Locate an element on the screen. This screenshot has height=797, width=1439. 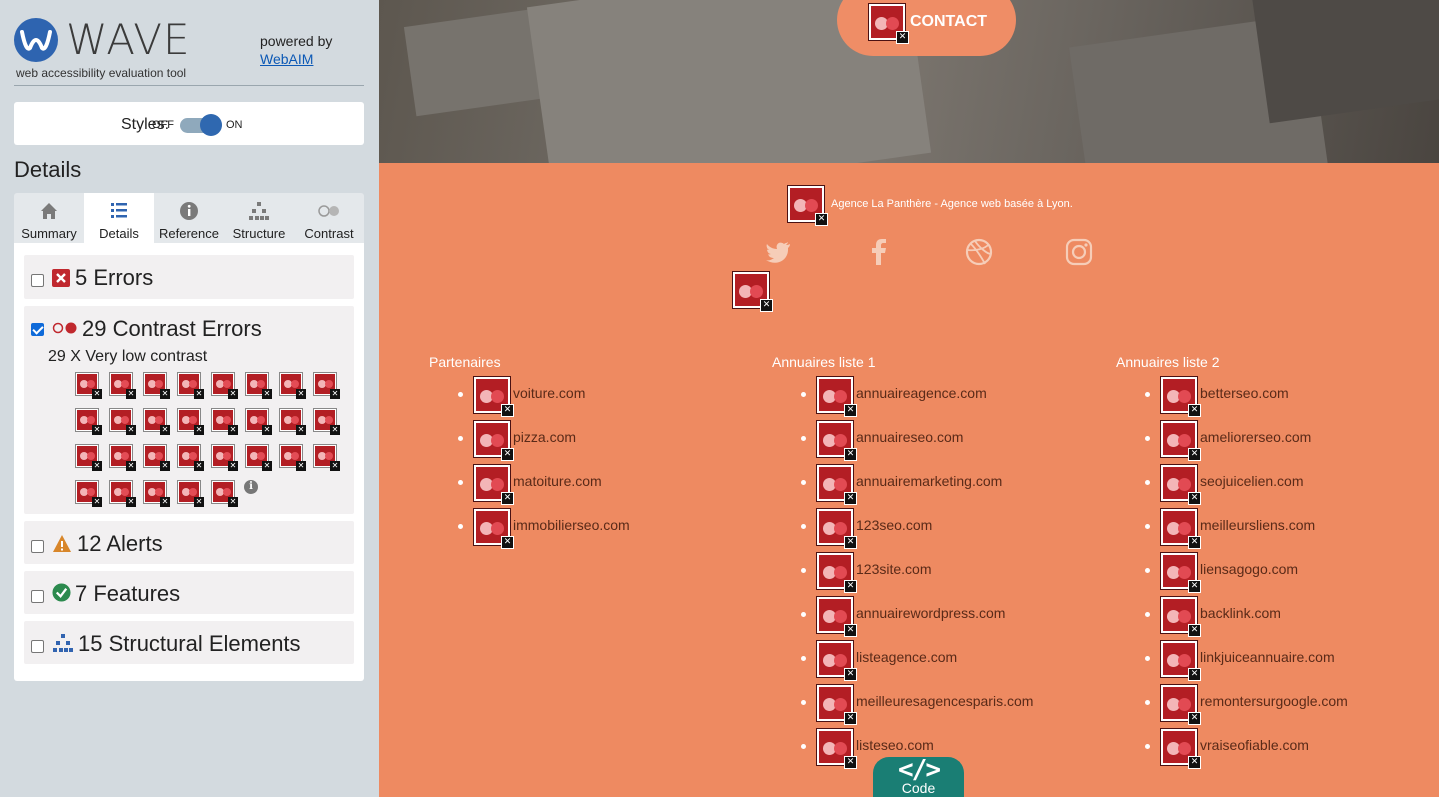
footer-link: listeseo.com is located at coordinates (895, 745).